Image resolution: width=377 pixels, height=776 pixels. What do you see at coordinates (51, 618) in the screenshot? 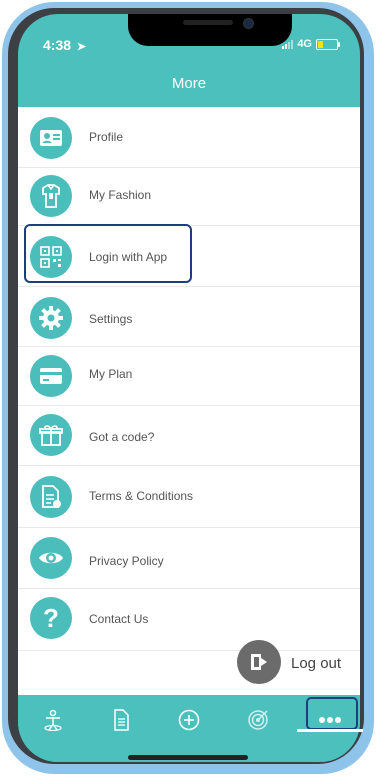
I see `question-icon: ?` at bounding box center [51, 618].